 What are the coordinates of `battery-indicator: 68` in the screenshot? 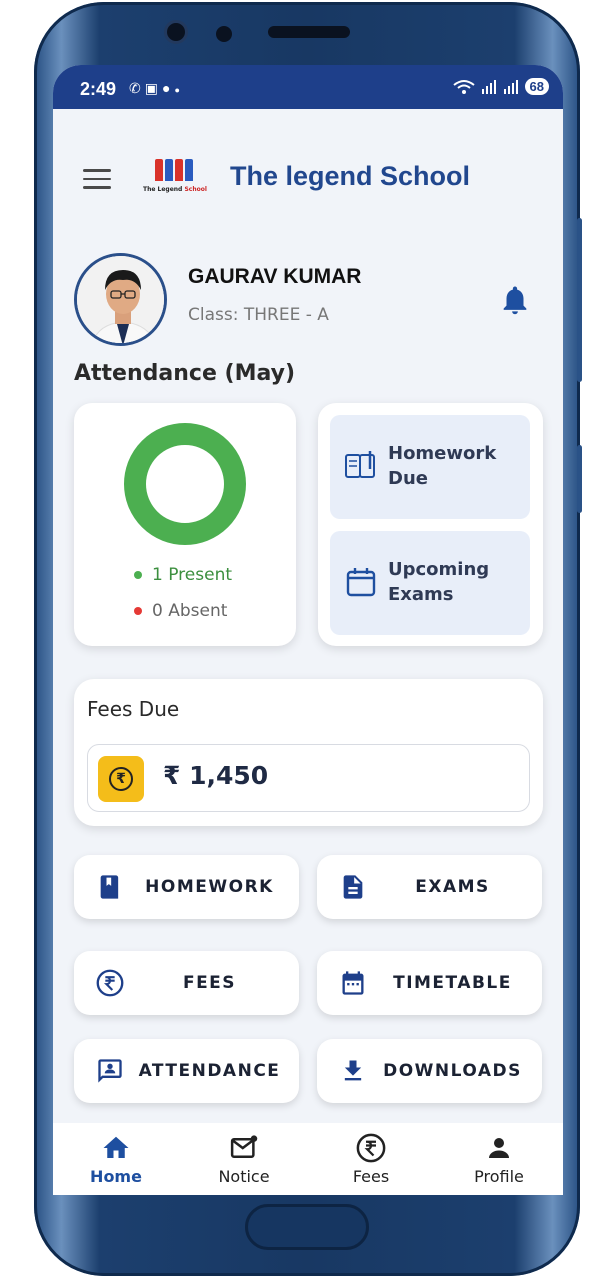 It's located at (536, 86).